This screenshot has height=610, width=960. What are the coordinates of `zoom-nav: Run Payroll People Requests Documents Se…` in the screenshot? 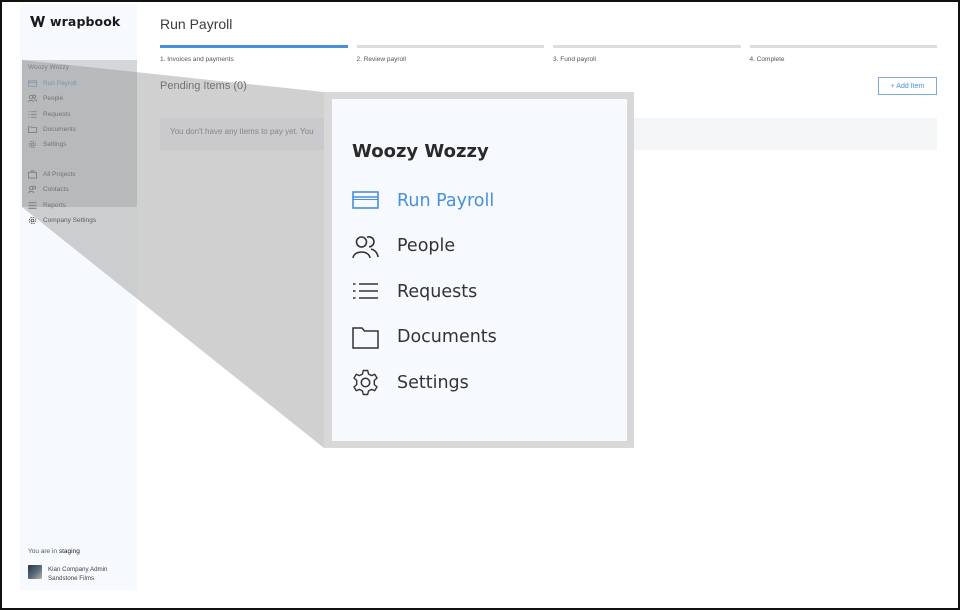 It's located at (424, 292).